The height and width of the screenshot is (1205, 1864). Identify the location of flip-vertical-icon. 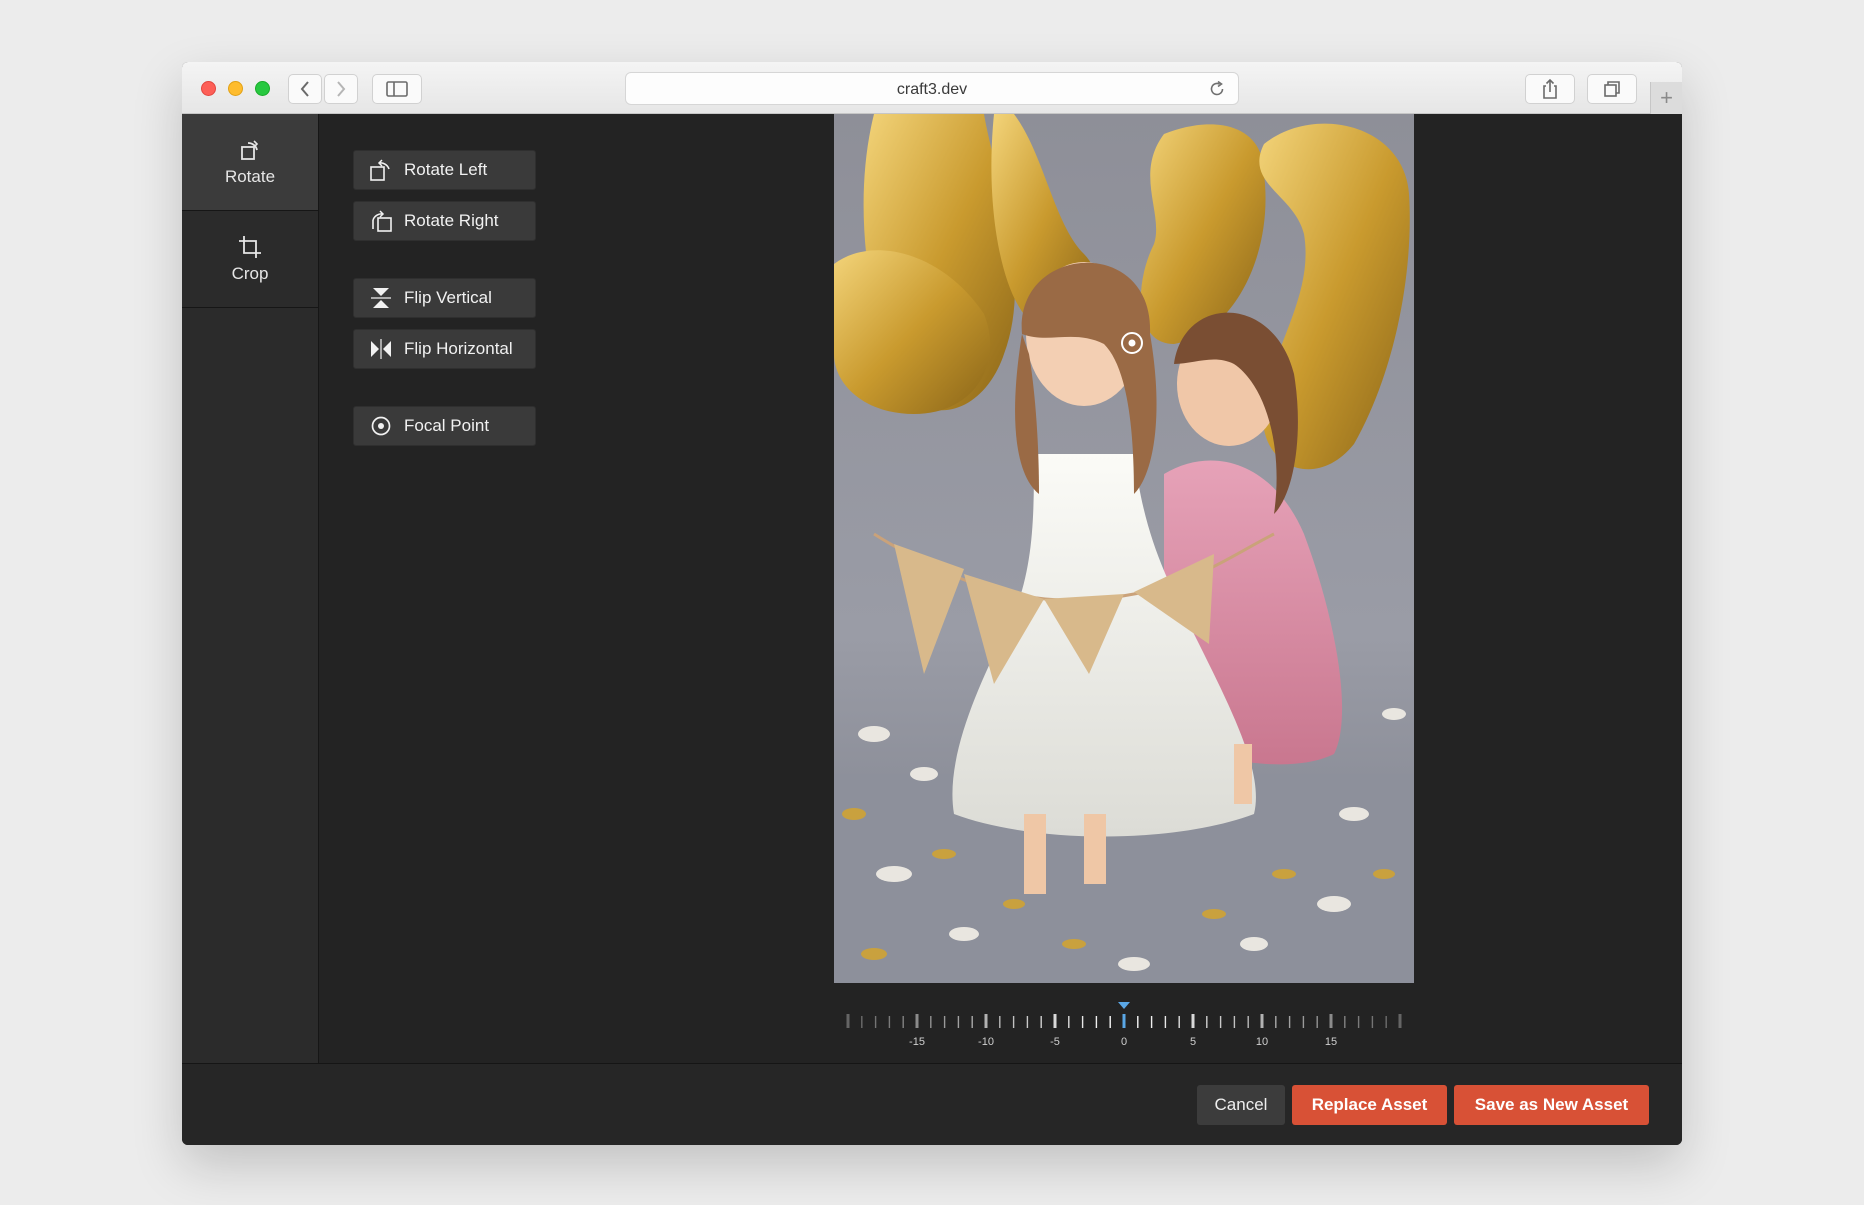
(381, 298).